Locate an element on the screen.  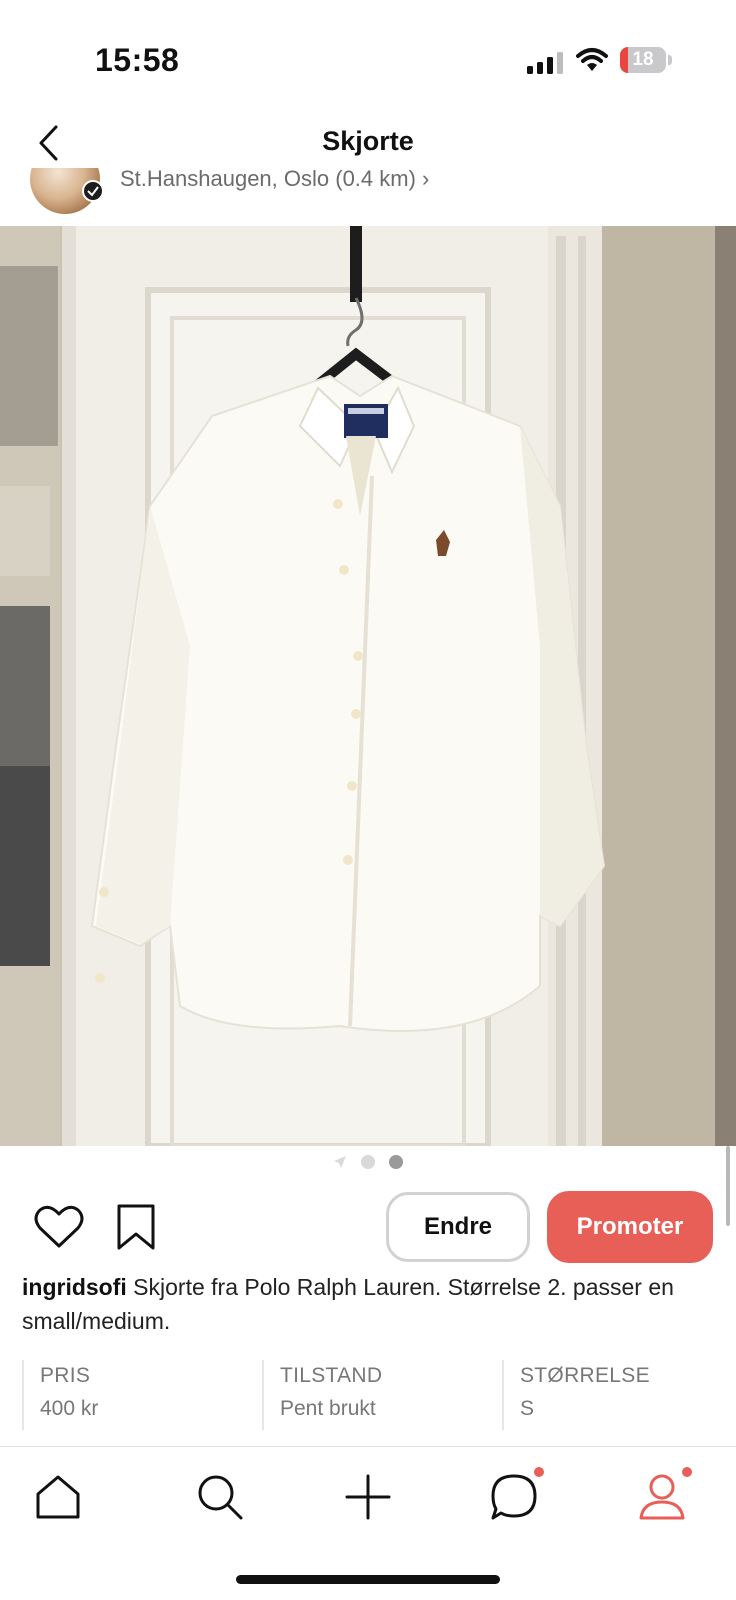
detail-size: STØRRELSE S is located at coordinates (612, 1395).